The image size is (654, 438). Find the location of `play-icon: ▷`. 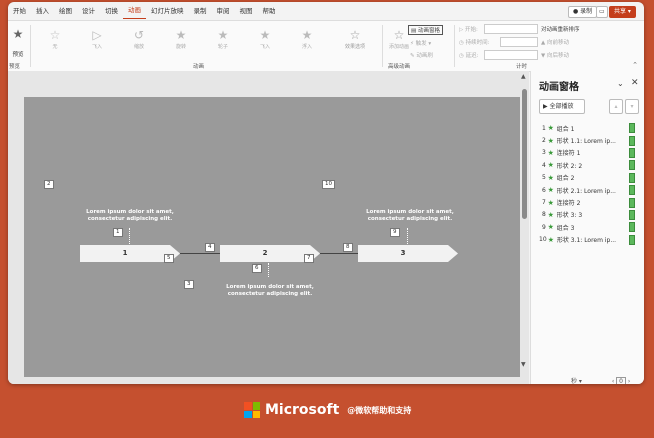

play-icon: ▷ is located at coordinates (97, 35).